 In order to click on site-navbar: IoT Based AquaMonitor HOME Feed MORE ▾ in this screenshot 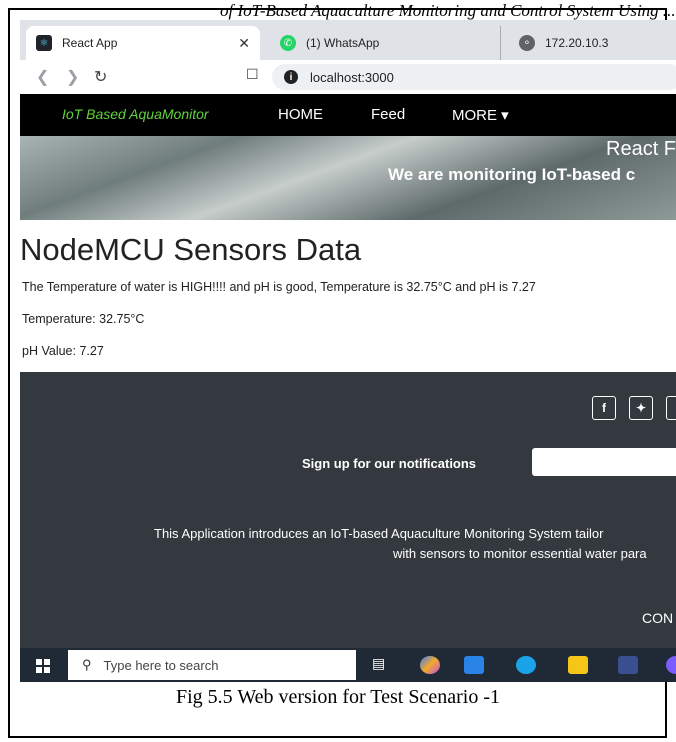, I will do `click(348, 115)`.